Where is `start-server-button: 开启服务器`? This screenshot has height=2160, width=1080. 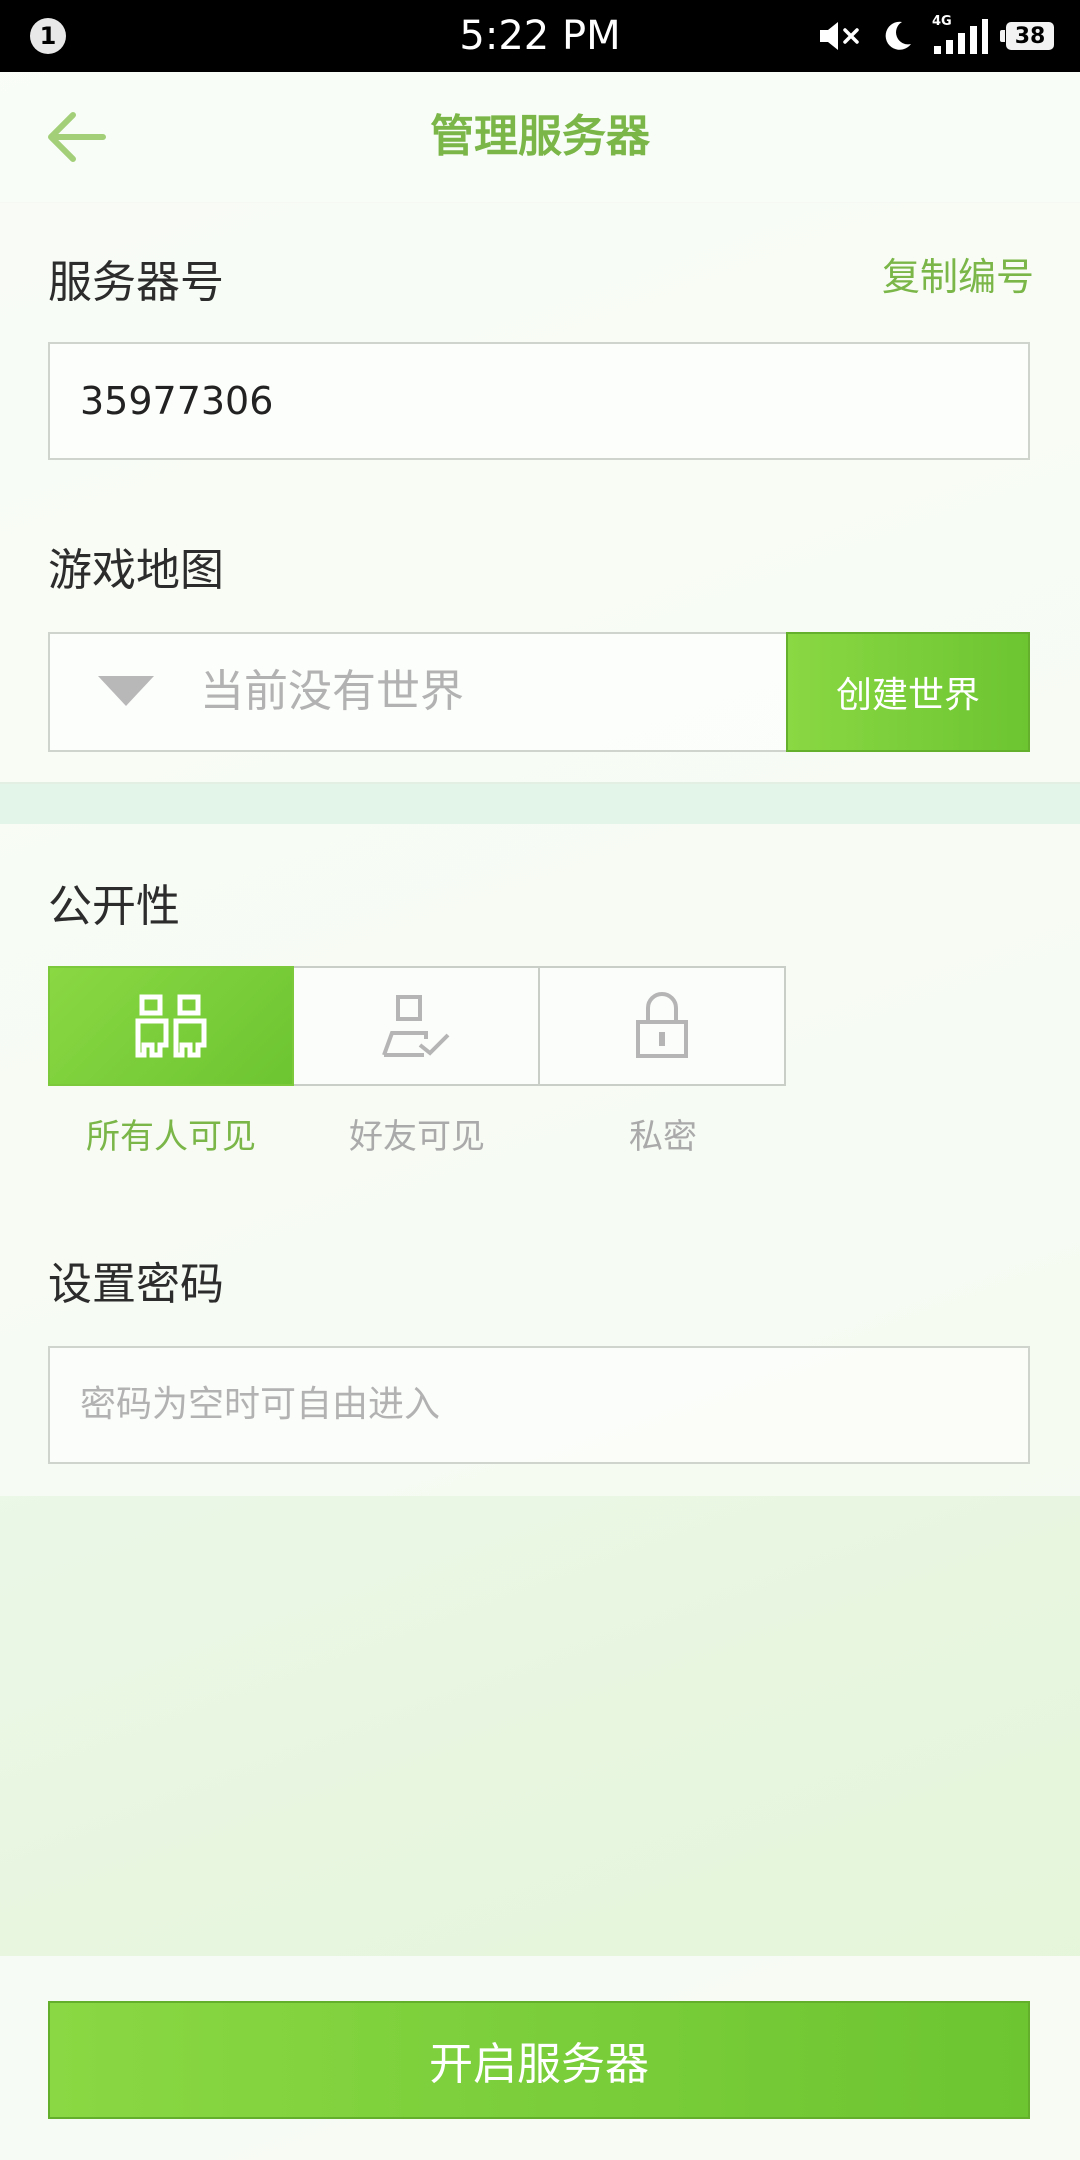 start-server-button: 开启服务器 is located at coordinates (539, 2060).